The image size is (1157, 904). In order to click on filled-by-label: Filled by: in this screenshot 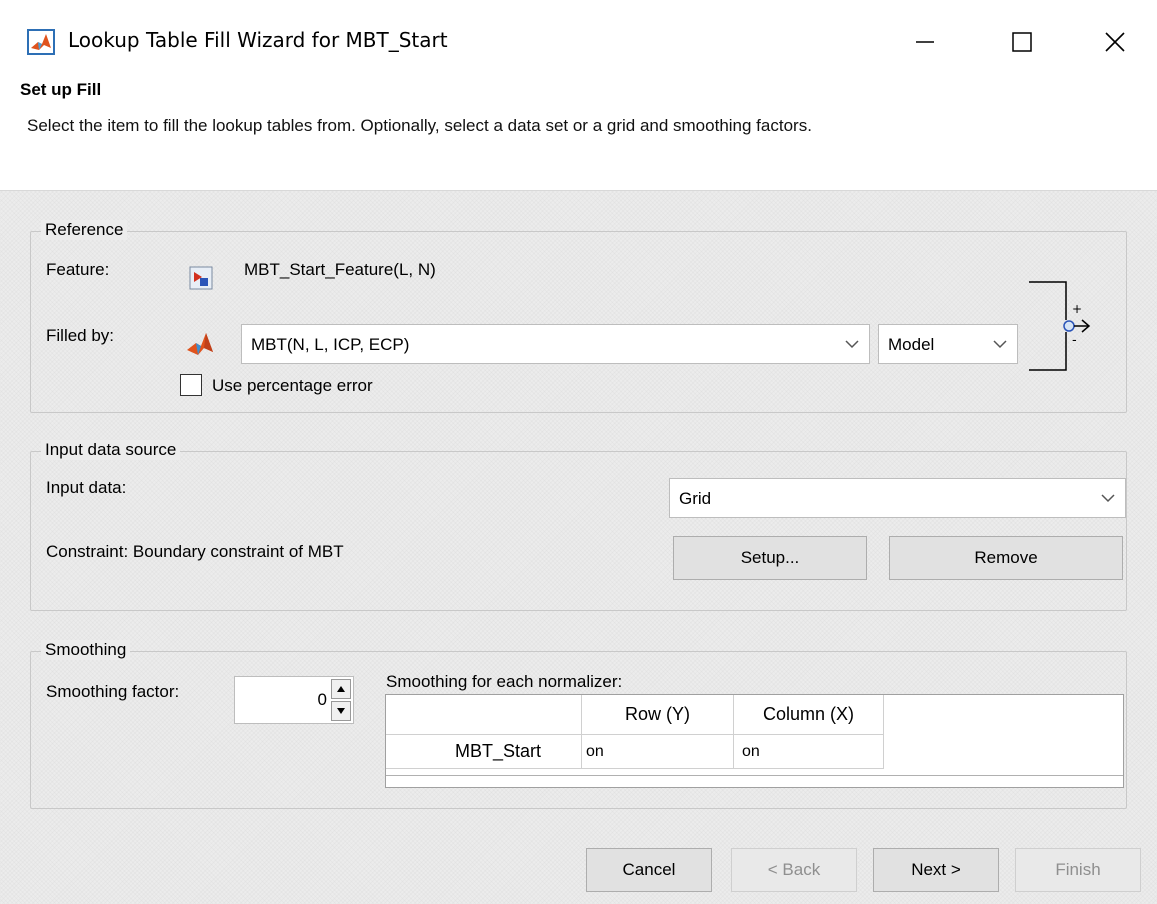, I will do `click(80, 335)`.